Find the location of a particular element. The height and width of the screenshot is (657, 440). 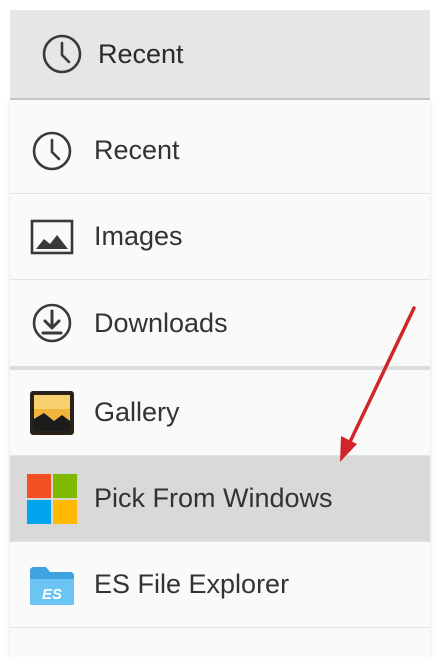

menu-item-label: Images is located at coordinates (138, 236).